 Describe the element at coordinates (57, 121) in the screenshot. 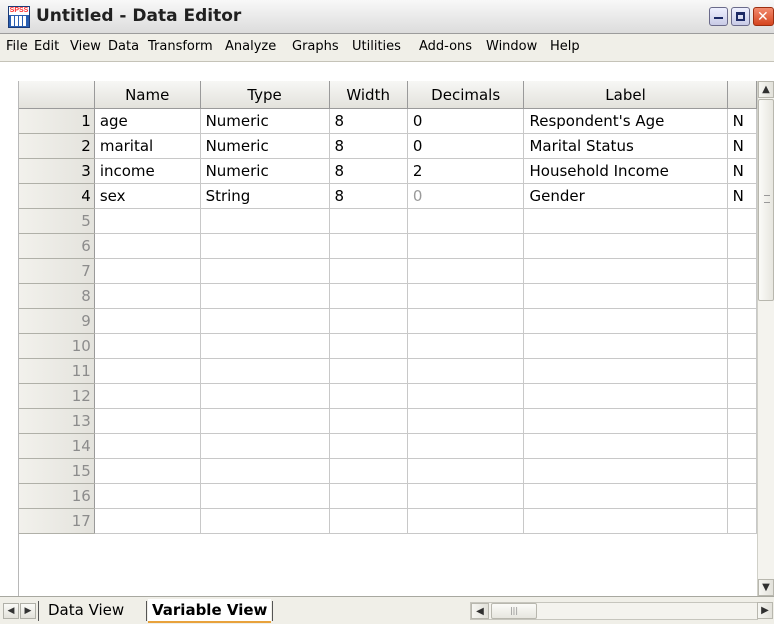

I see `row-number: 1` at that location.